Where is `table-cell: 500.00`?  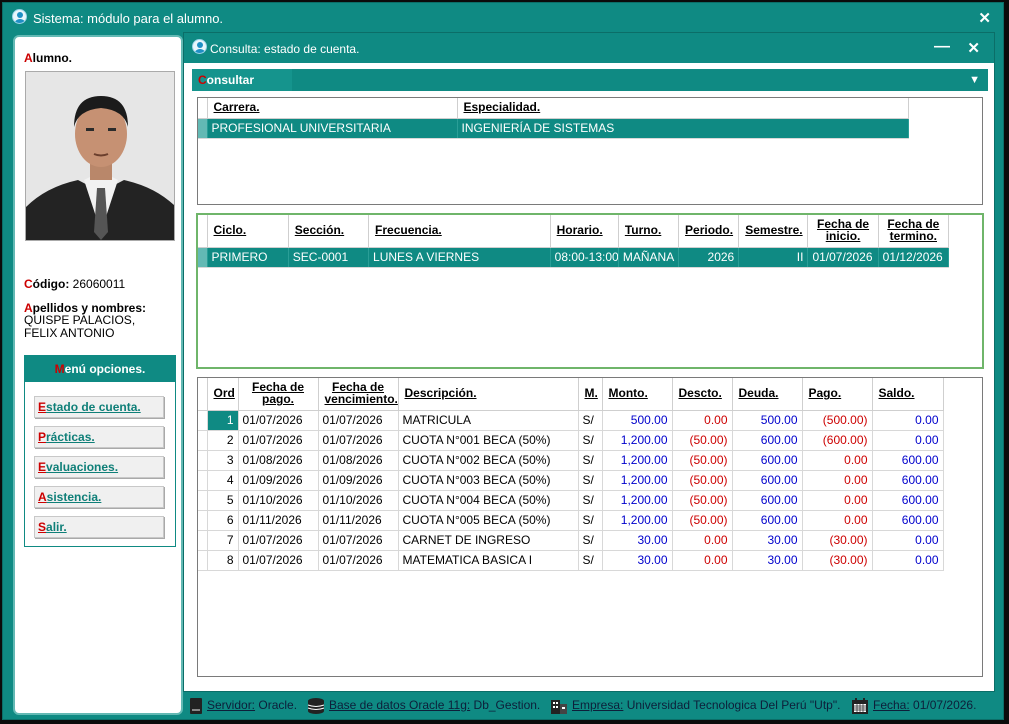 table-cell: 500.00 is located at coordinates (767, 420).